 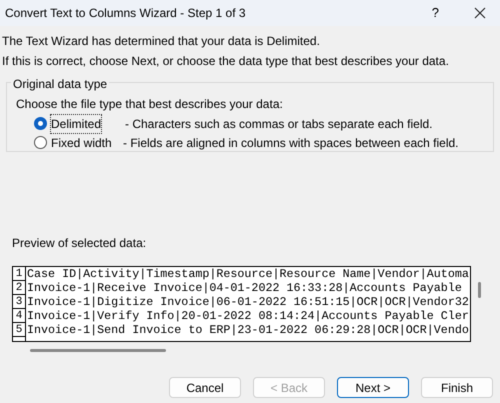 I want to click on preview-line: Invoice-1|Verify Info|20-01-2022 08:14:24|Accounts Payable Cler, so click(x=247, y=316).